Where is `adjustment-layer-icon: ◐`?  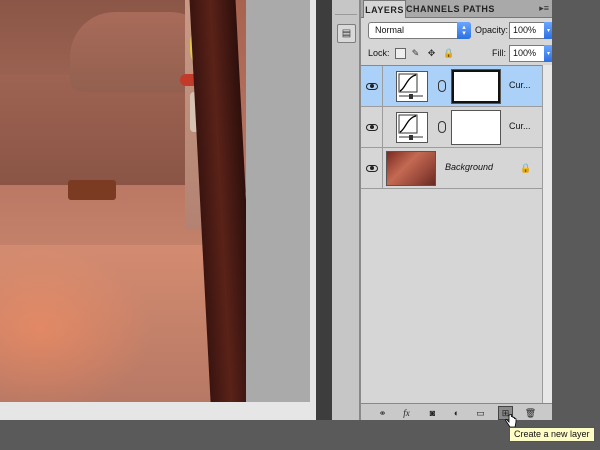 adjustment-layer-icon: ◐ is located at coordinates (456, 413).